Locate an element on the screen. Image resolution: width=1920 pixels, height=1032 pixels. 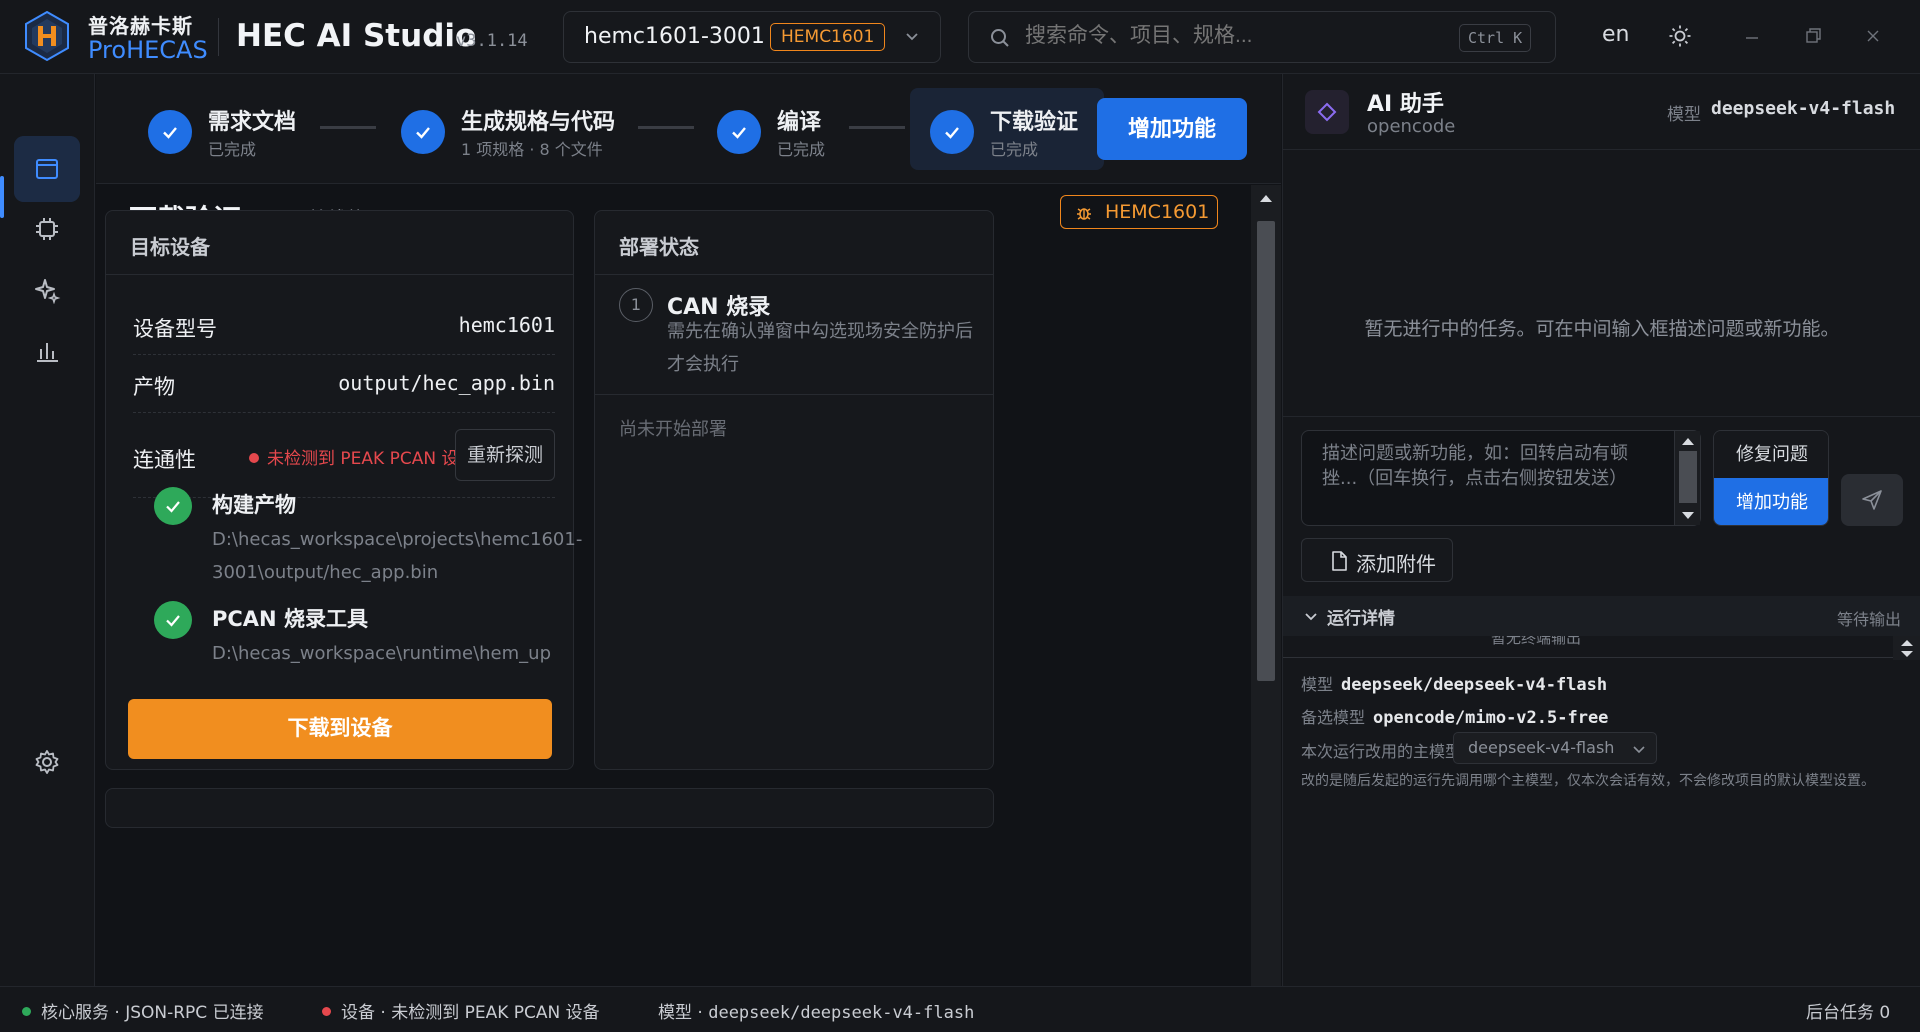
close-icon is located at coordinates (1873, 36).